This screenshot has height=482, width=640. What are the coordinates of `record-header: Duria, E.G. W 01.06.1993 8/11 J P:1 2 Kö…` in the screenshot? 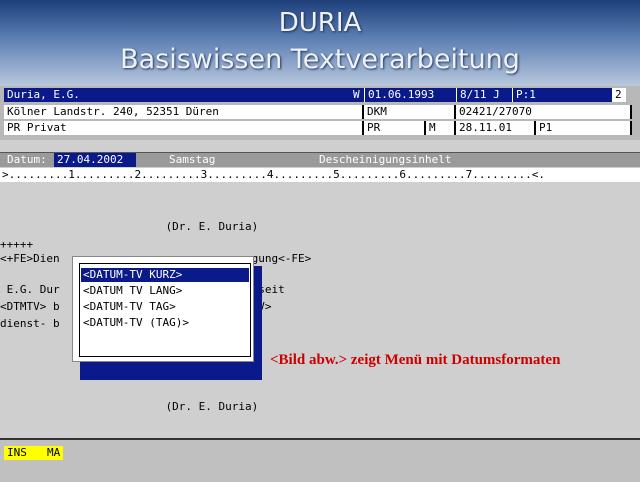 It's located at (320, 113).